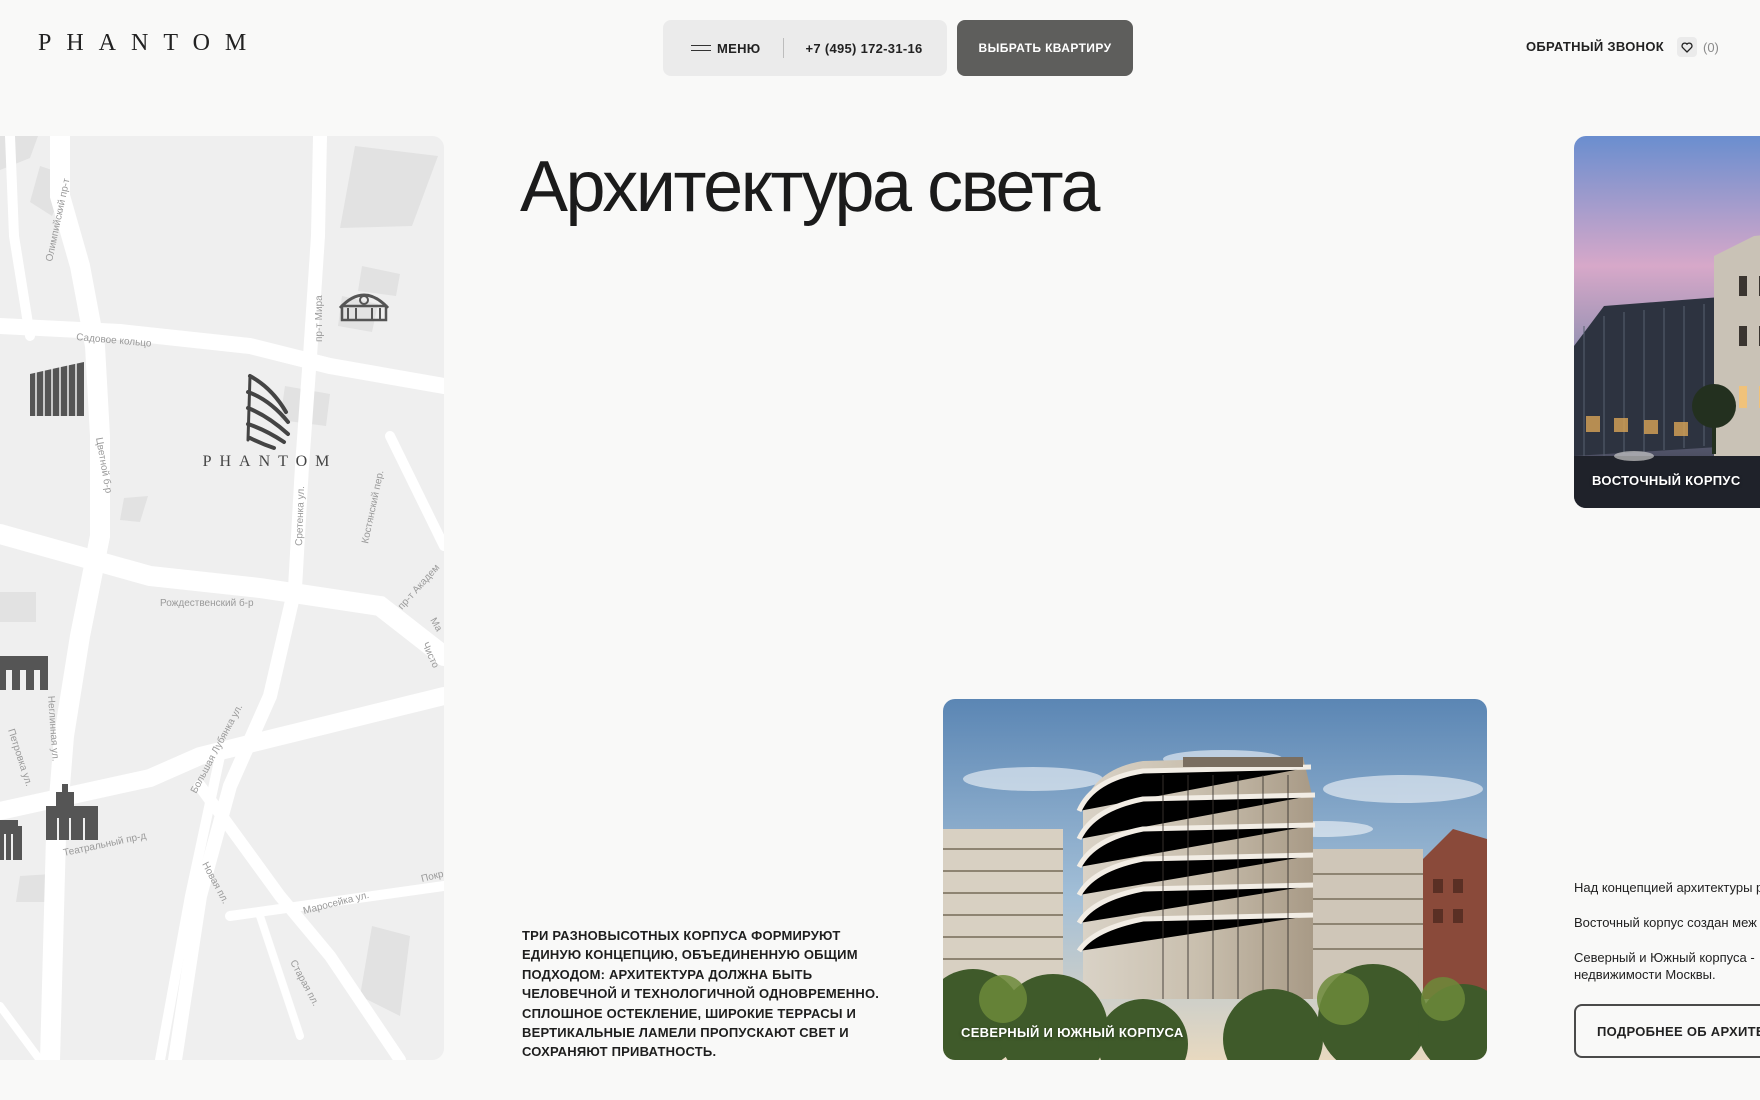 The height and width of the screenshot is (1100, 1760). I want to click on menu-label: МЕНЮ, so click(739, 48).